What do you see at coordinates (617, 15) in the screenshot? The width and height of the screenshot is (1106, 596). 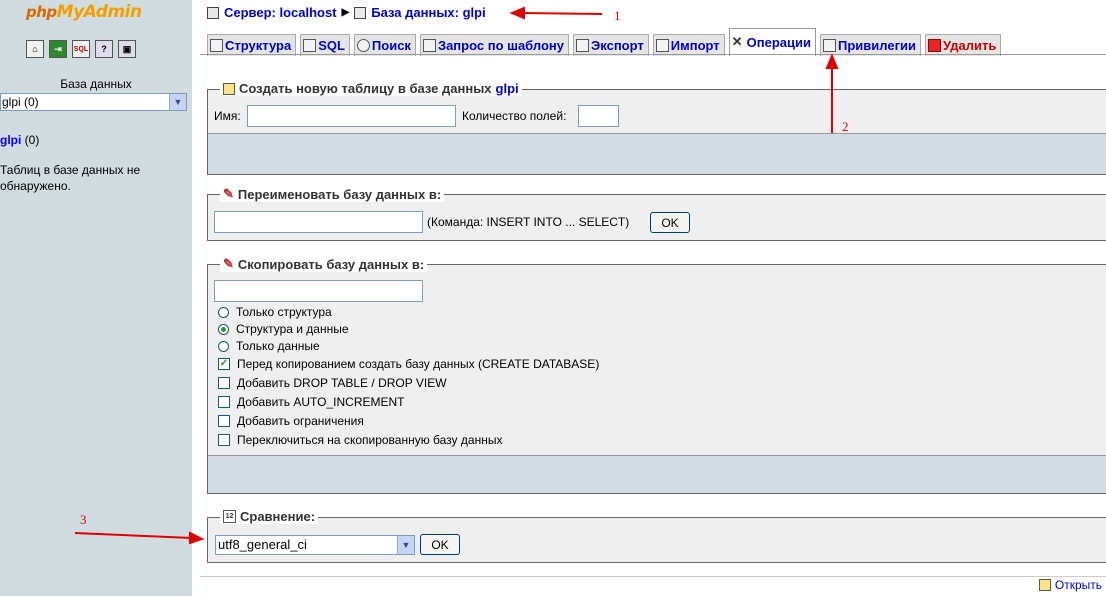 I see `annotation-number-1: 1` at bounding box center [617, 15].